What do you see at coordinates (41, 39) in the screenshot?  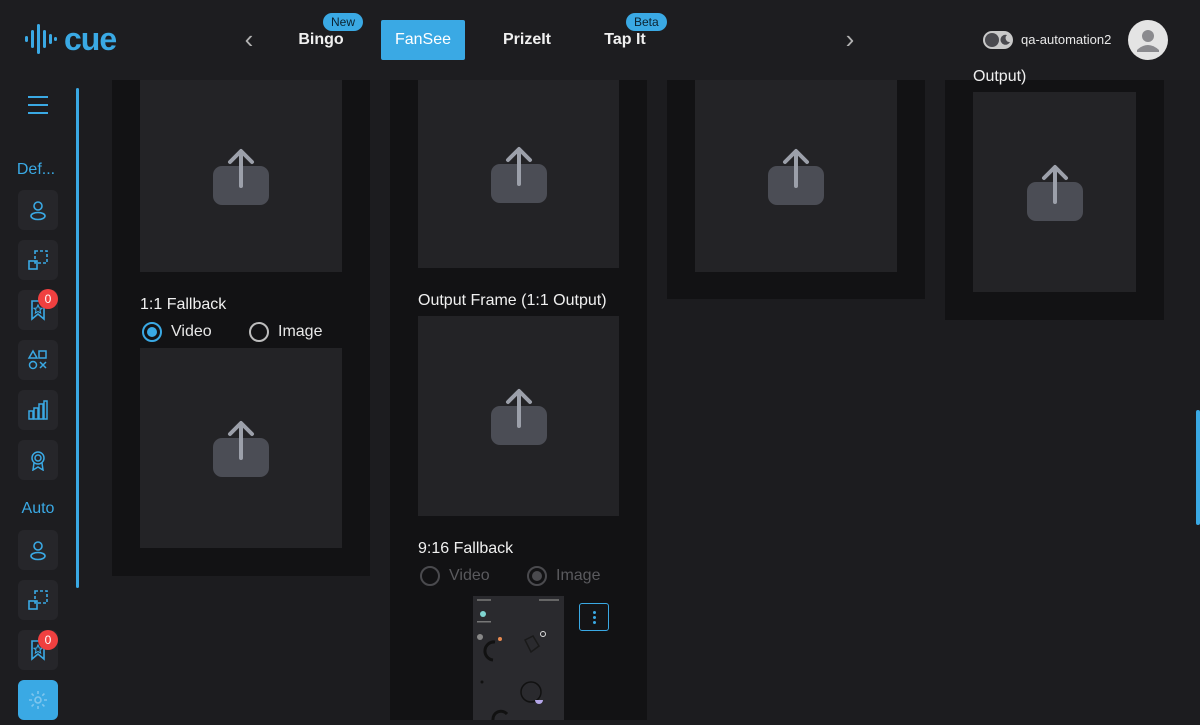 I see `waveform-icon` at bounding box center [41, 39].